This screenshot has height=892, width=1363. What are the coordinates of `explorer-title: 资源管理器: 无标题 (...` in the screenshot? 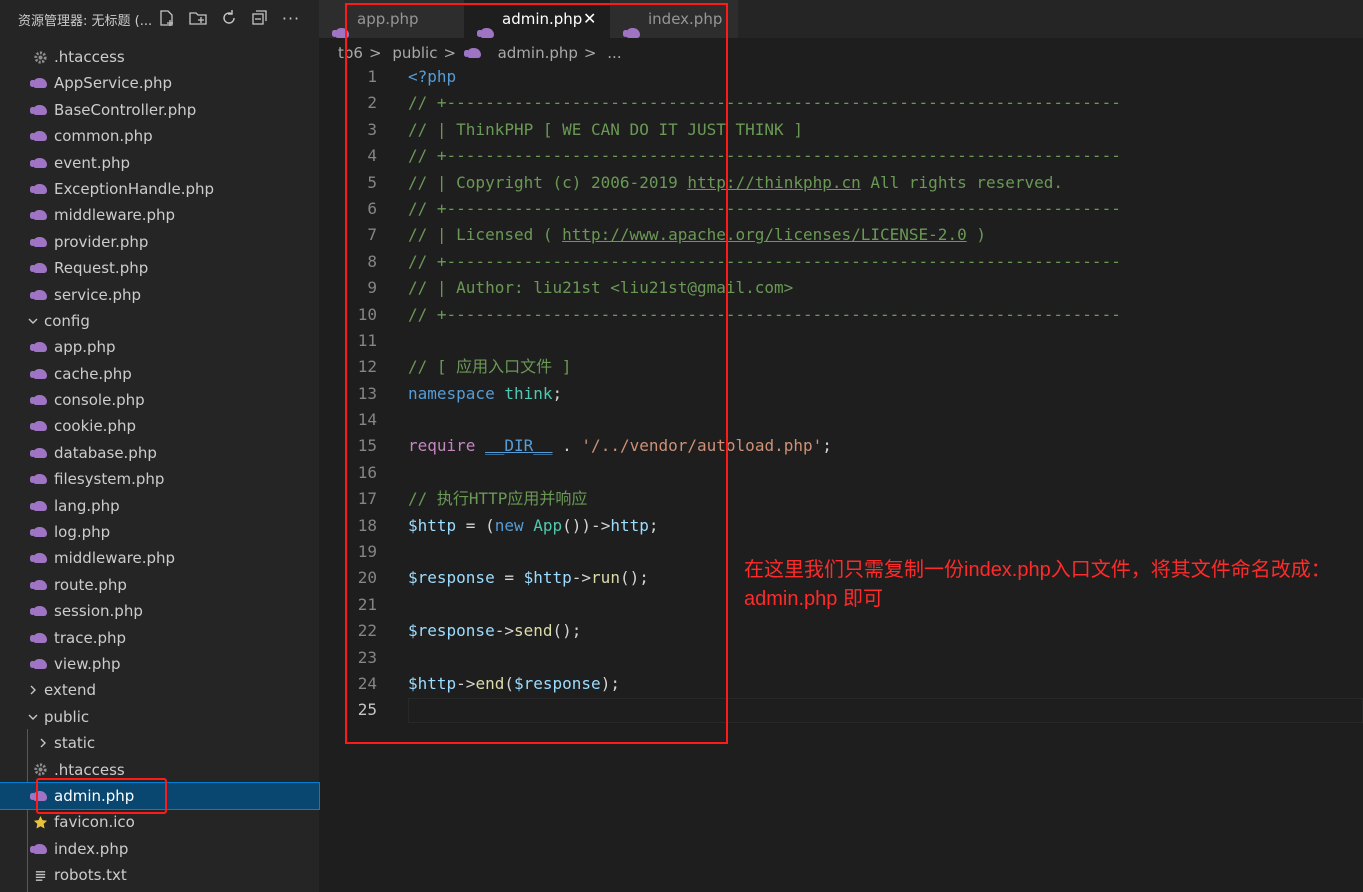 It's located at (85, 21).